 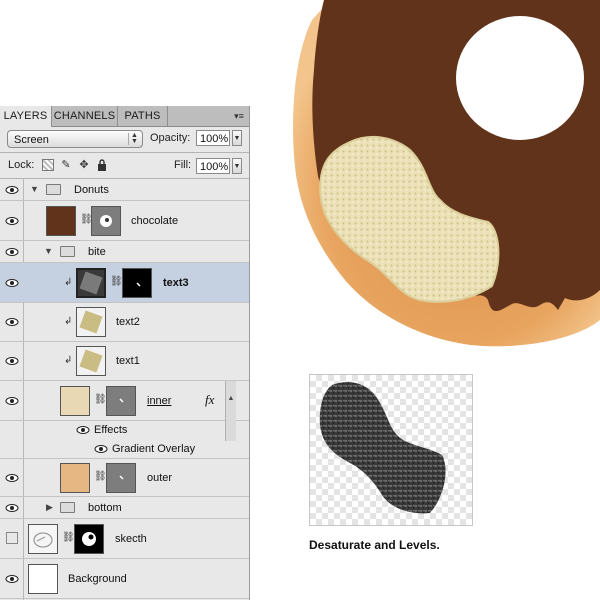 What do you see at coordinates (382, 448) in the screenshot?
I see `texture-shape` at bounding box center [382, 448].